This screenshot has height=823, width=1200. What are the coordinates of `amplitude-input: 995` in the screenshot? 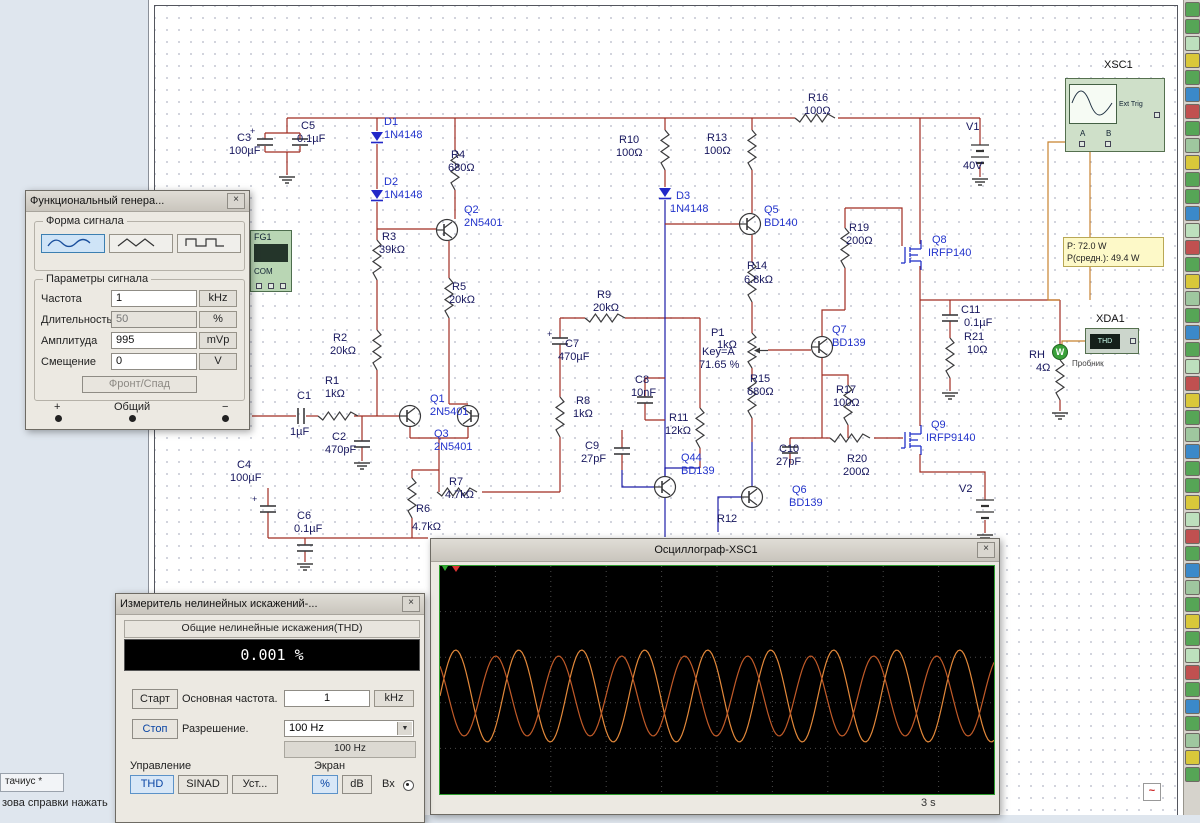 It's located at (154, 340).